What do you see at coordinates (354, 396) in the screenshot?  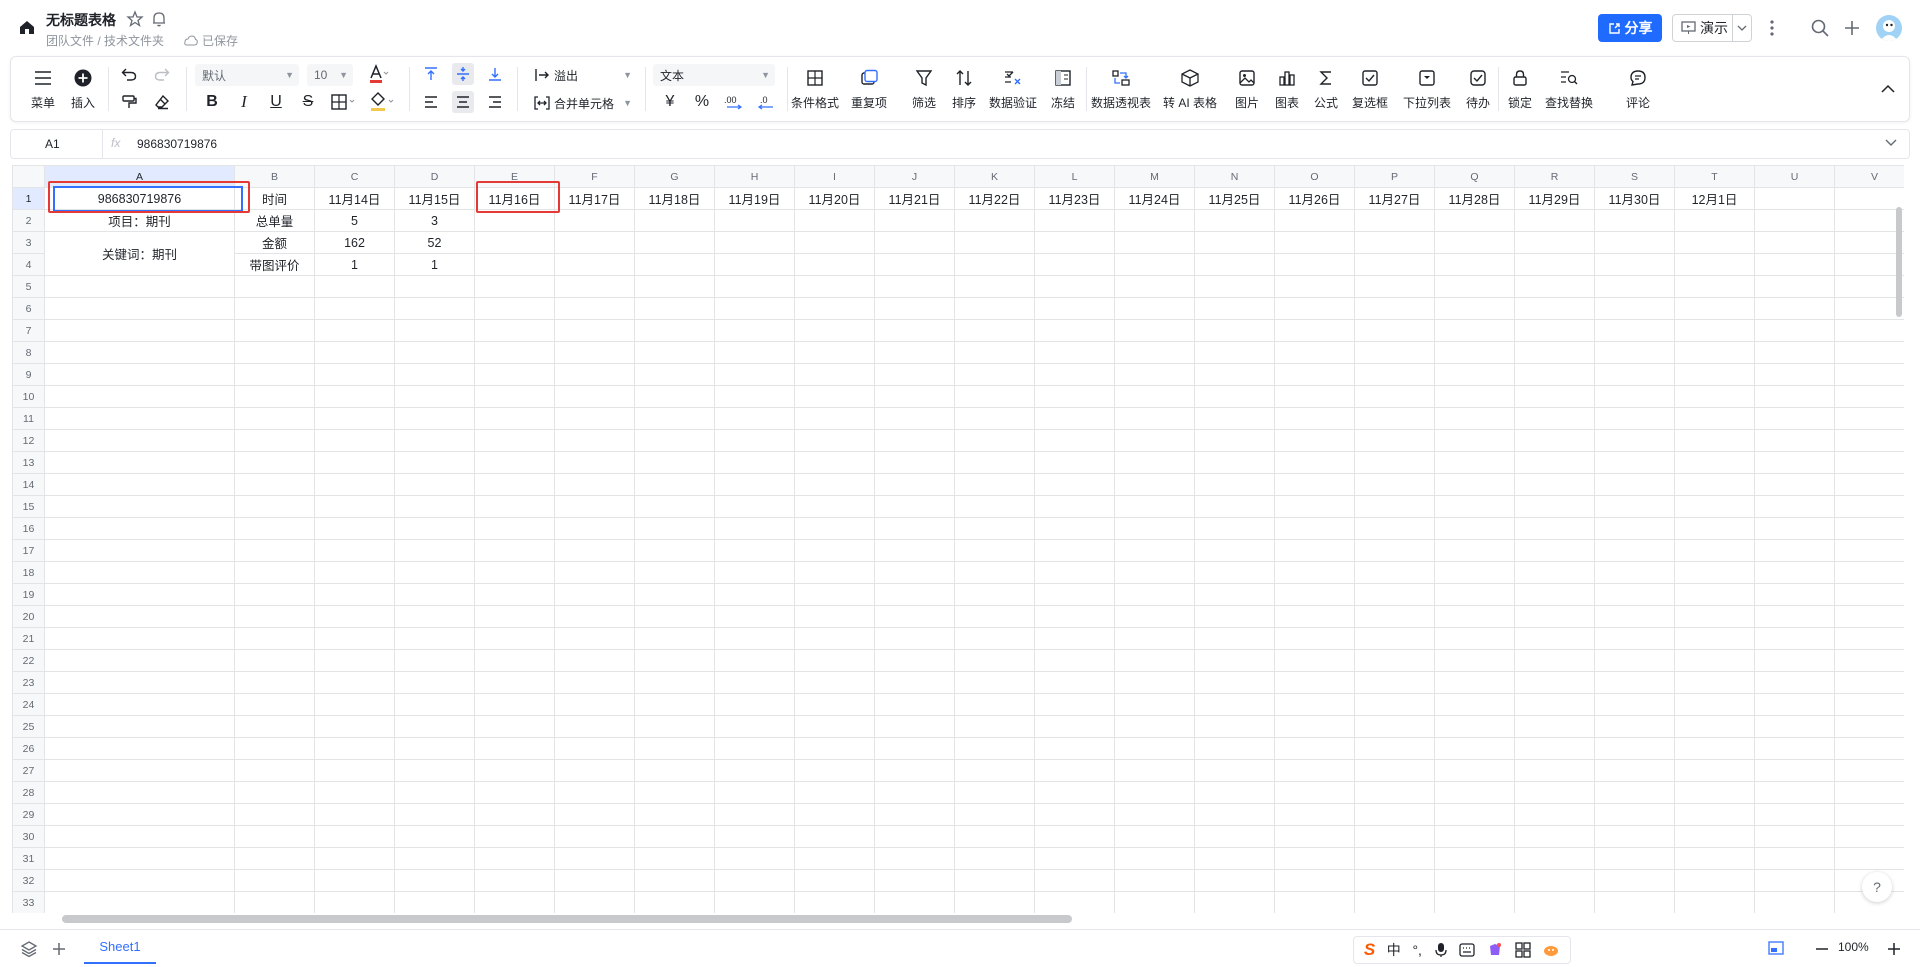 I see `cell-c10` at bounding box center [354, 396].